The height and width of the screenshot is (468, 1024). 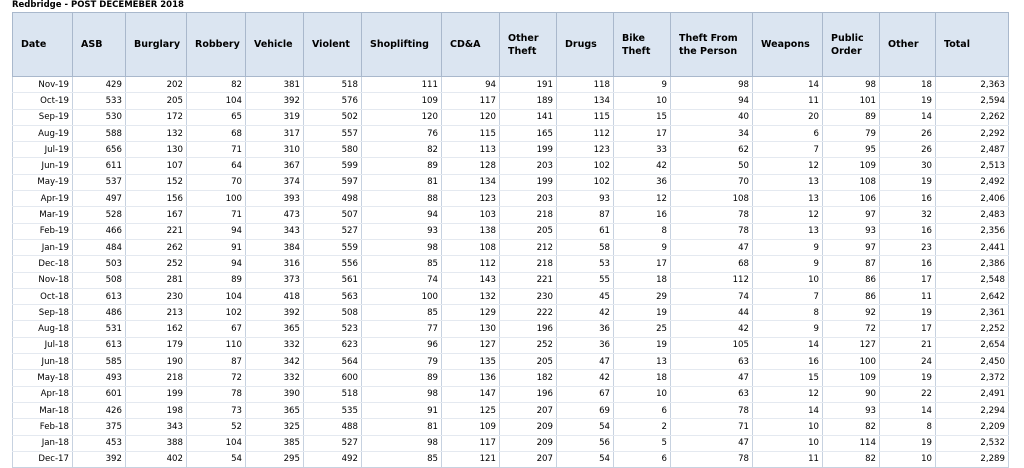 What do you see at coordinates (528, 443) in the screenshot?
I see `table-cell: 209` at bounding box center [528, 443].